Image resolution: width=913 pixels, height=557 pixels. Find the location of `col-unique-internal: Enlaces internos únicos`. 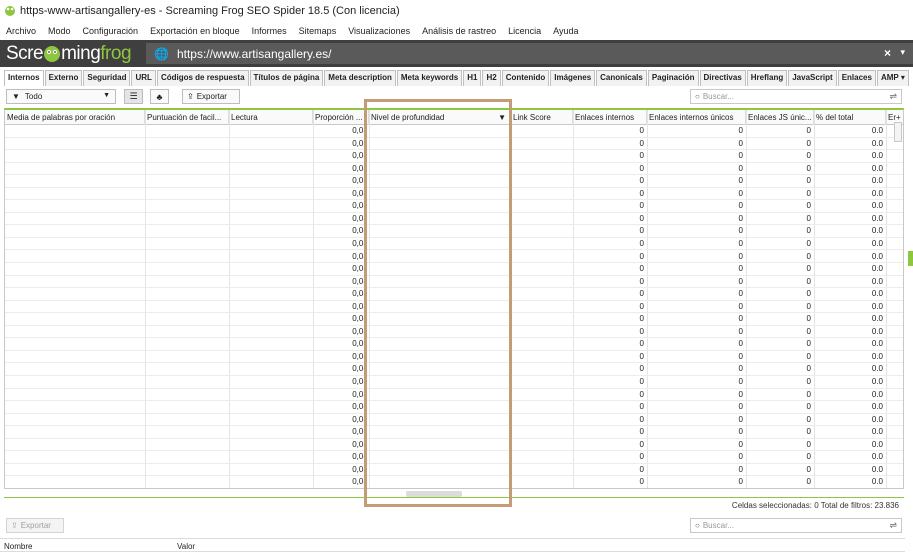

col-unique-internal: Enlaces internos únicos is located at coordinates (696, 117).